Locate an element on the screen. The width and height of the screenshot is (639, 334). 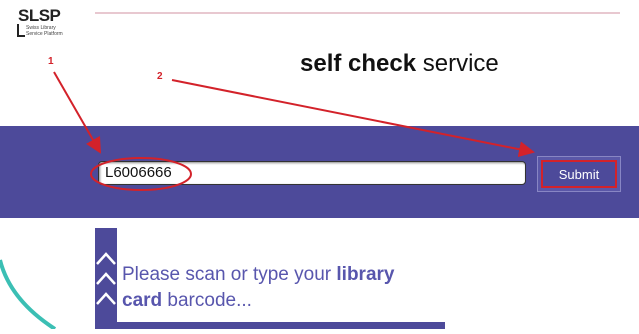
annotation-number-1: 1 is located at coordinates (51, 61).